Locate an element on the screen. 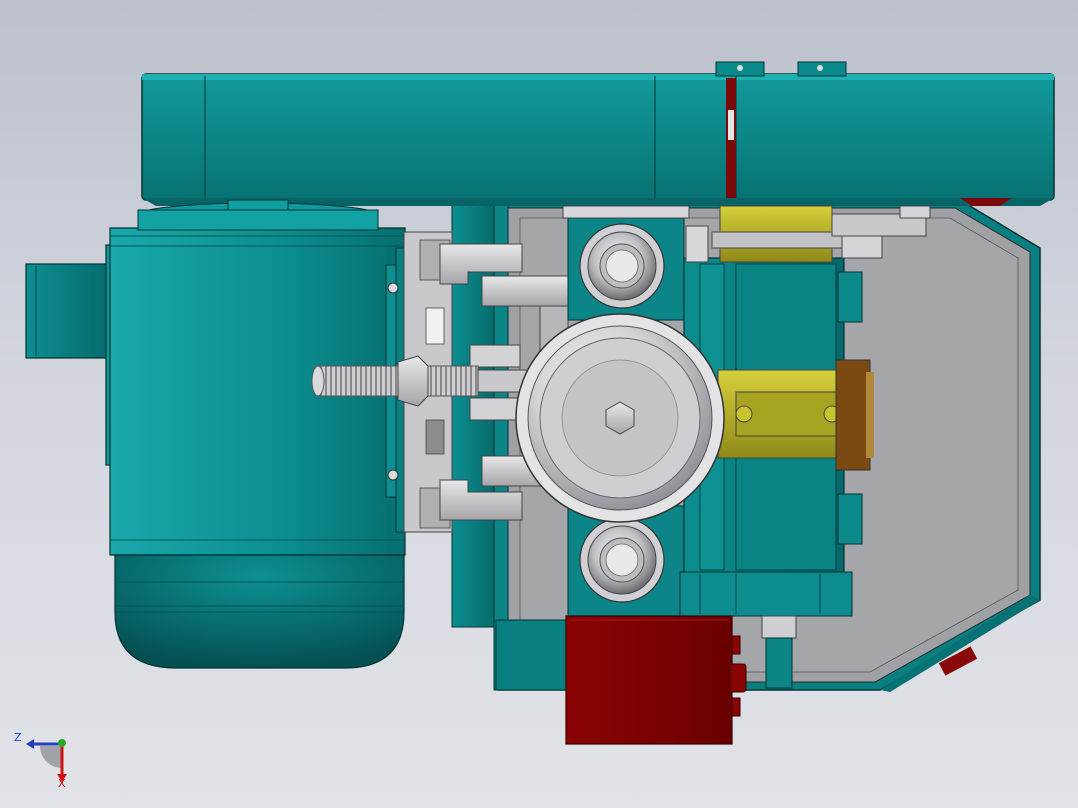  control-box is located at coordinates (656, 680).